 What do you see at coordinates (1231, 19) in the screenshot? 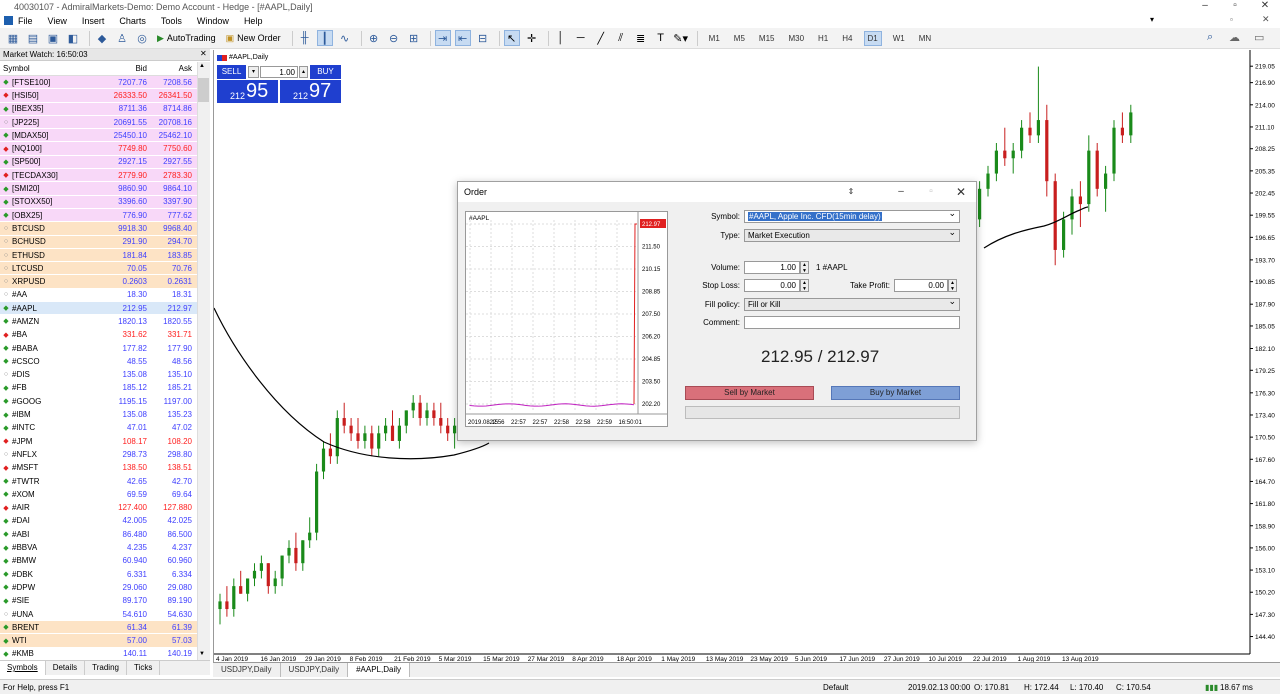
I see `menu-doc-restore-icon: ▫` at bounding box center [1231, 19].